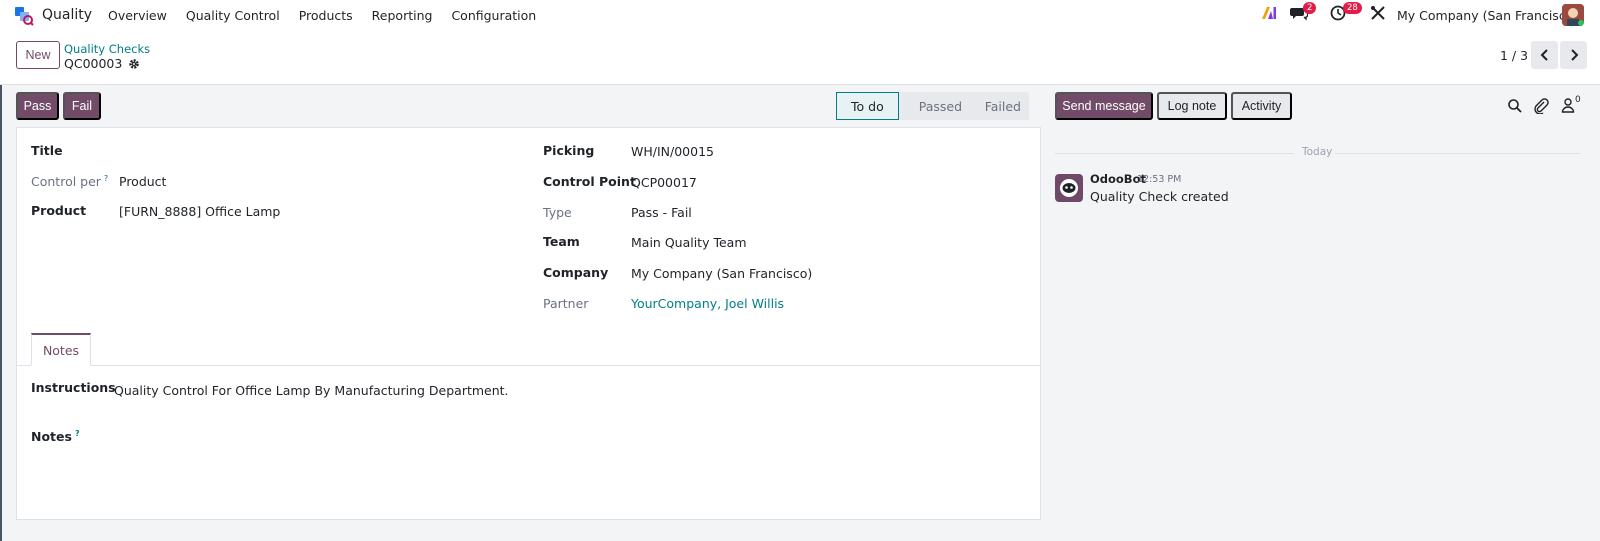  What do you see at coordinates (672, 151) in the screenshot?
I see `picking-value: WH/IN/00015` at bounding box center [672, 151].